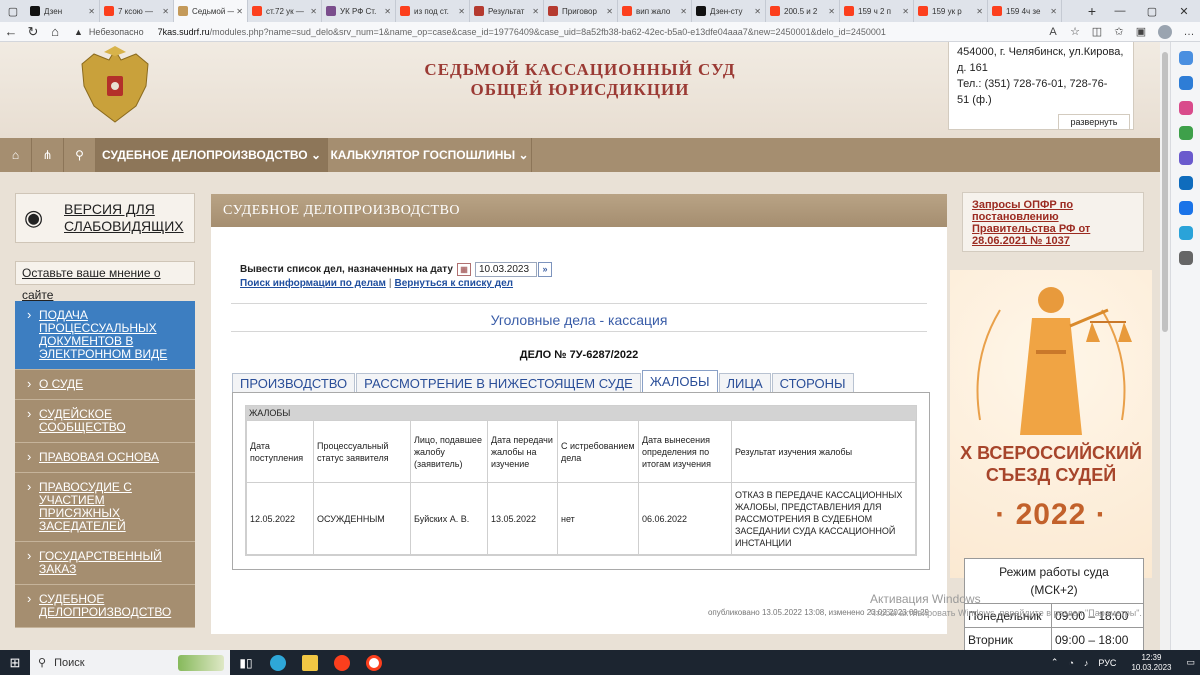  Describe the element at coordinates (1094, 122) in the screenshot. I see `expand-contacts-button: развернуть` at that location.